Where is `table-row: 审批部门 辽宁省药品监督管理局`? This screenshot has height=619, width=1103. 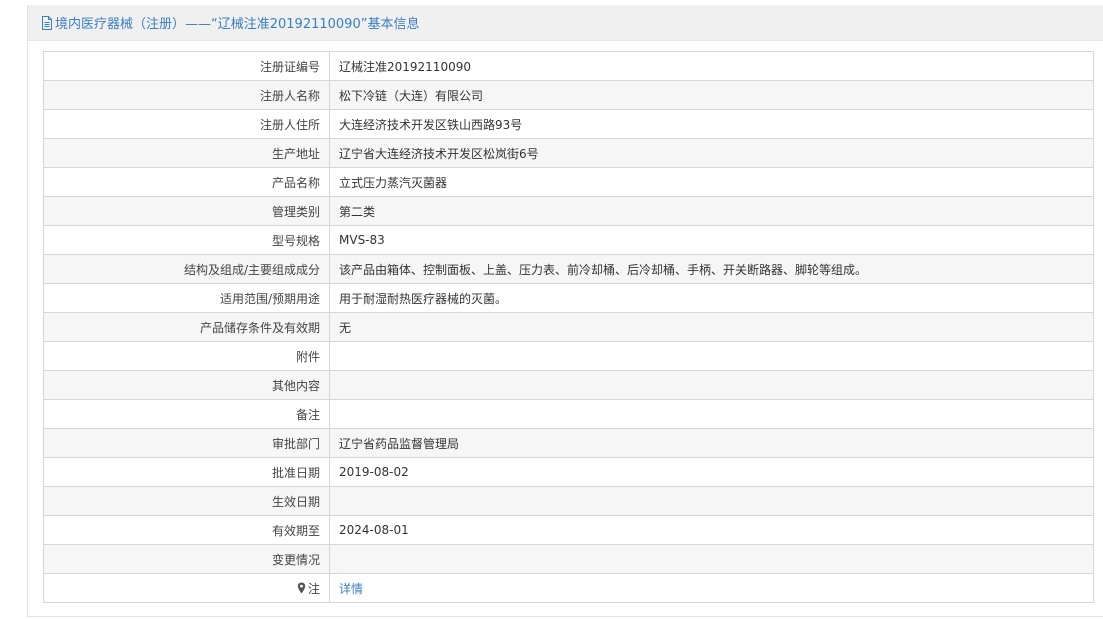
table-row: 审批部门 辽宁省药品监督管理局 is located at coordinates (568, 443).